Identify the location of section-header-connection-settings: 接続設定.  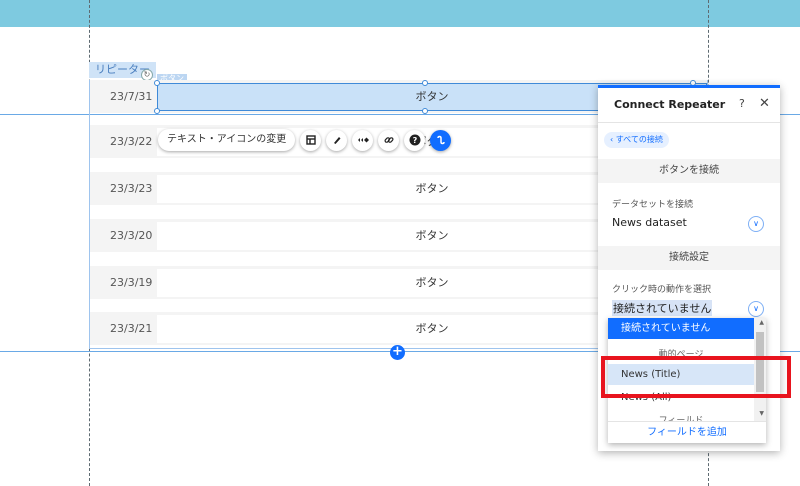
(689, 258).